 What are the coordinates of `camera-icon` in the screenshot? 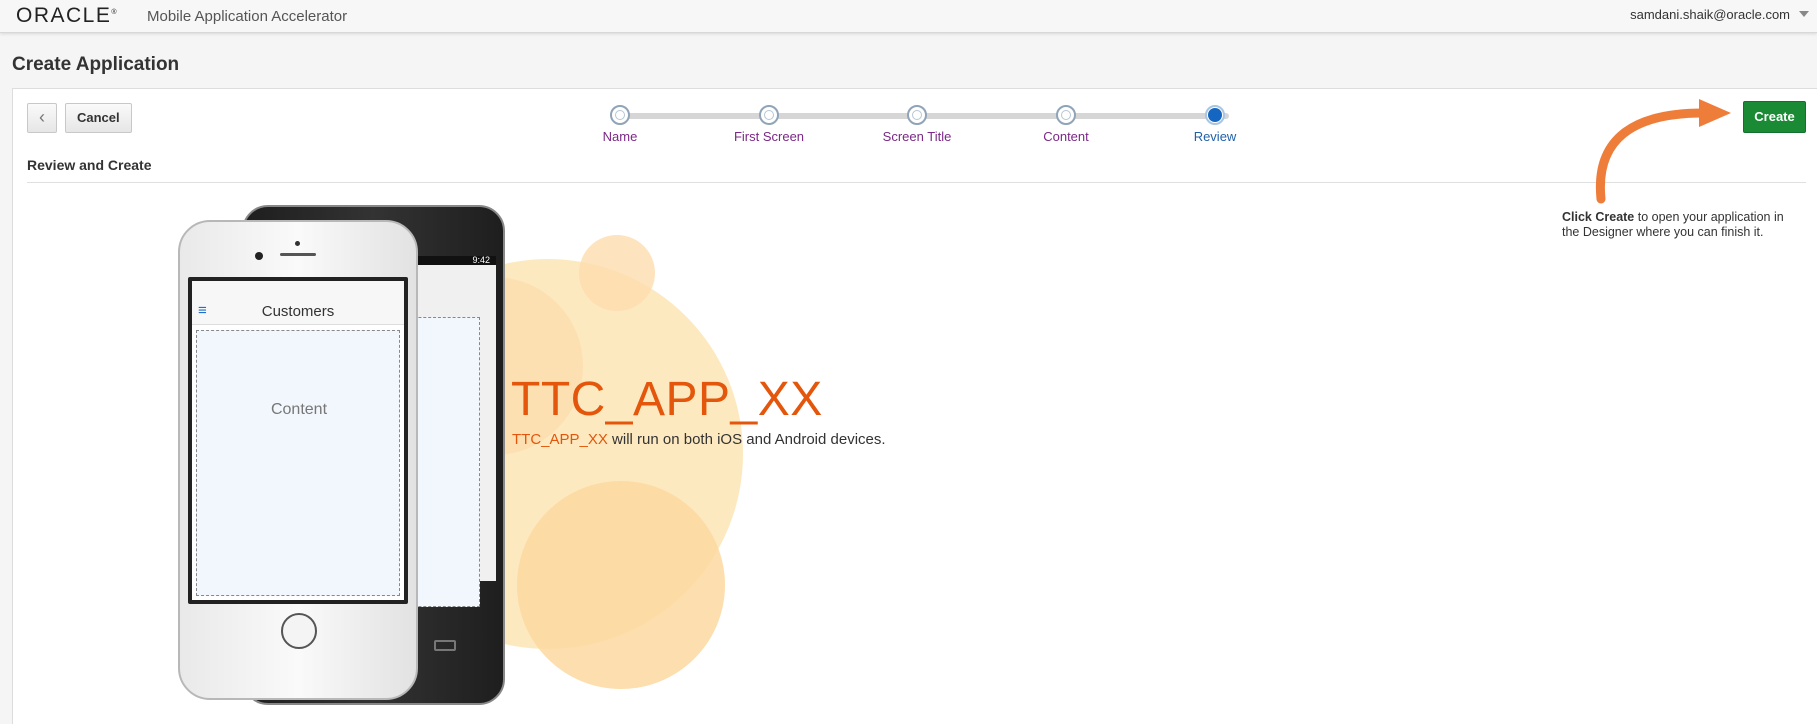 It's located at (297, 243).